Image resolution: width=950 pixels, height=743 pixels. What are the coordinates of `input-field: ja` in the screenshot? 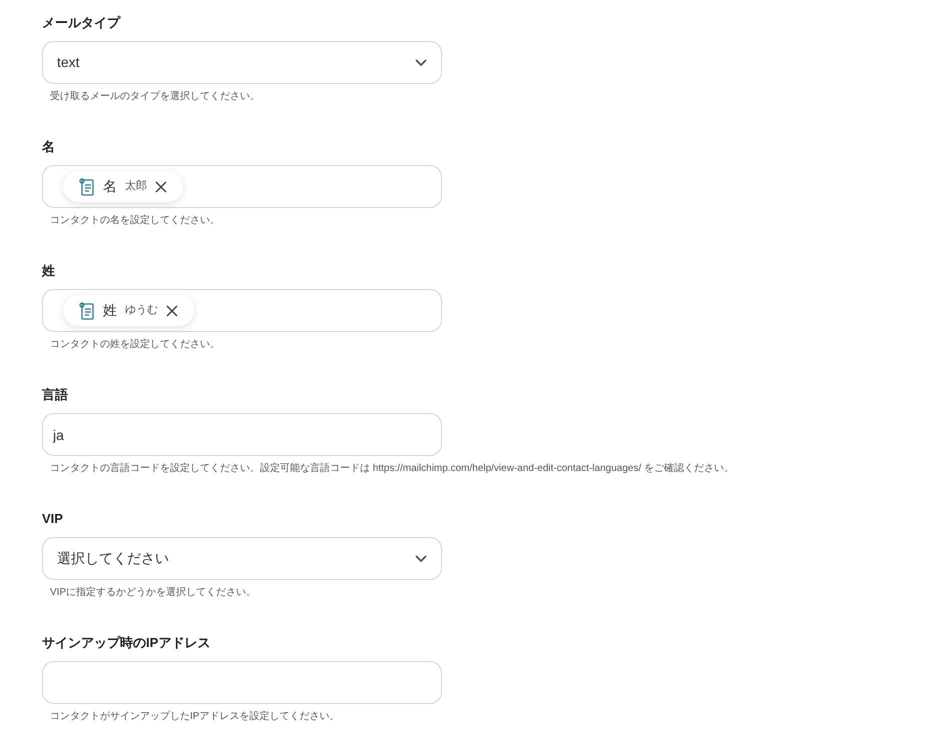 It's located at (242, 434).